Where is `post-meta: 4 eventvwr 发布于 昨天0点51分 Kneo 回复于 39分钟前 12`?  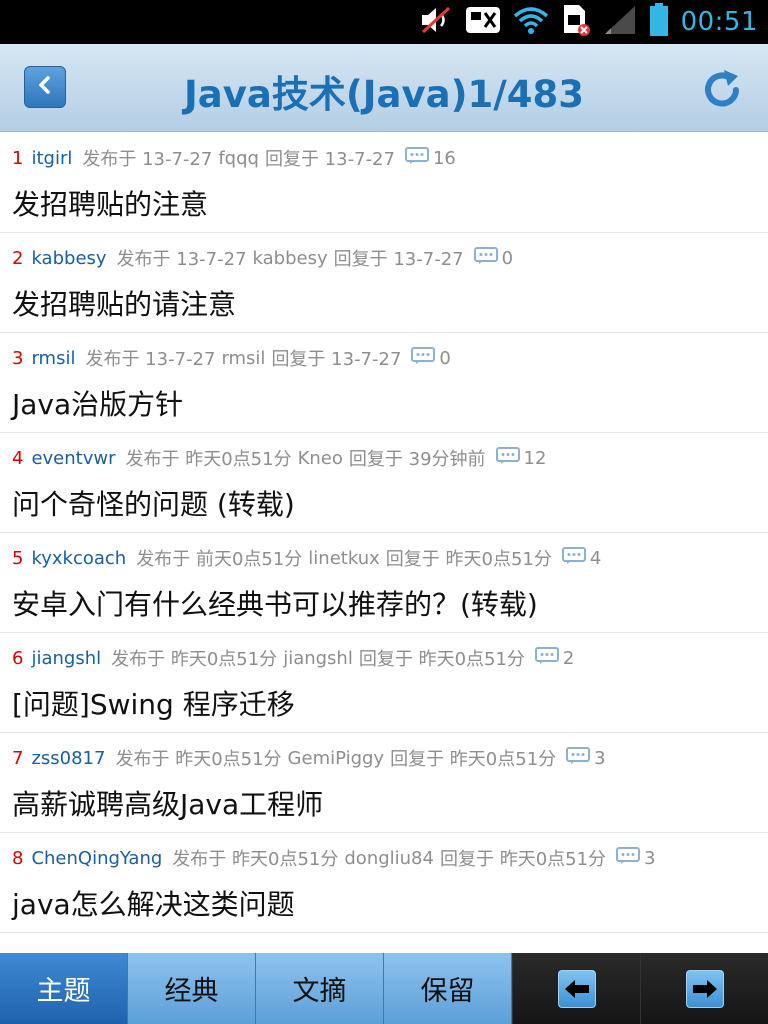 post-meta: 4 eventvwr 发布于 昨天0点51分 Kneo 回复于 39分钟前 12 is located at coordinates (279, 458).